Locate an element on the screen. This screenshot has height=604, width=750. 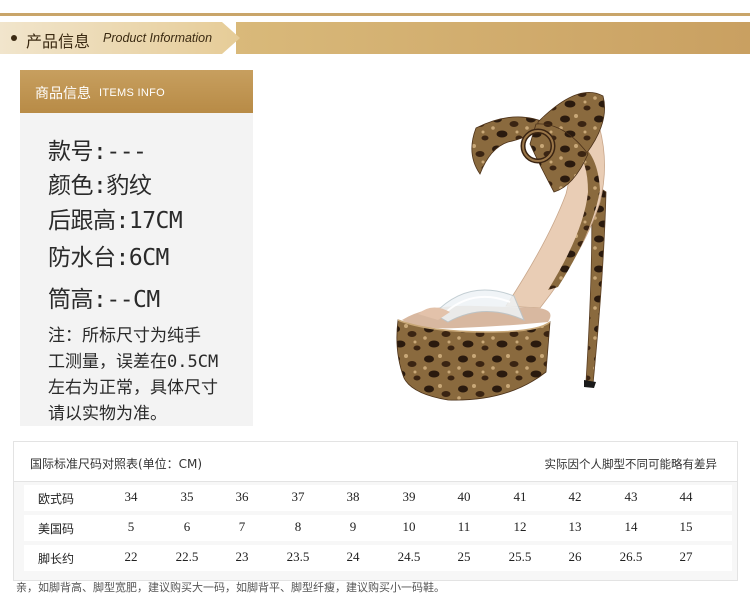
spec-shaft-height: 筒高:--CM is located at coordinates (104, 300).